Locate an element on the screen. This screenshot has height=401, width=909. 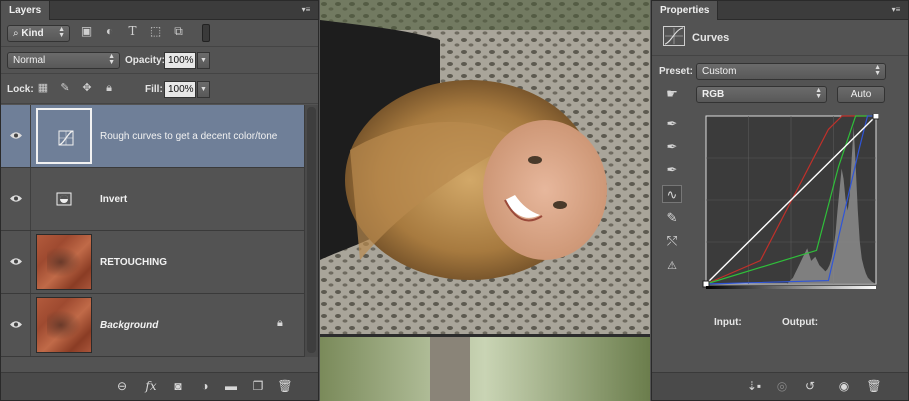
lock-image-icon: ✎ is located at coordinates (65, 88).